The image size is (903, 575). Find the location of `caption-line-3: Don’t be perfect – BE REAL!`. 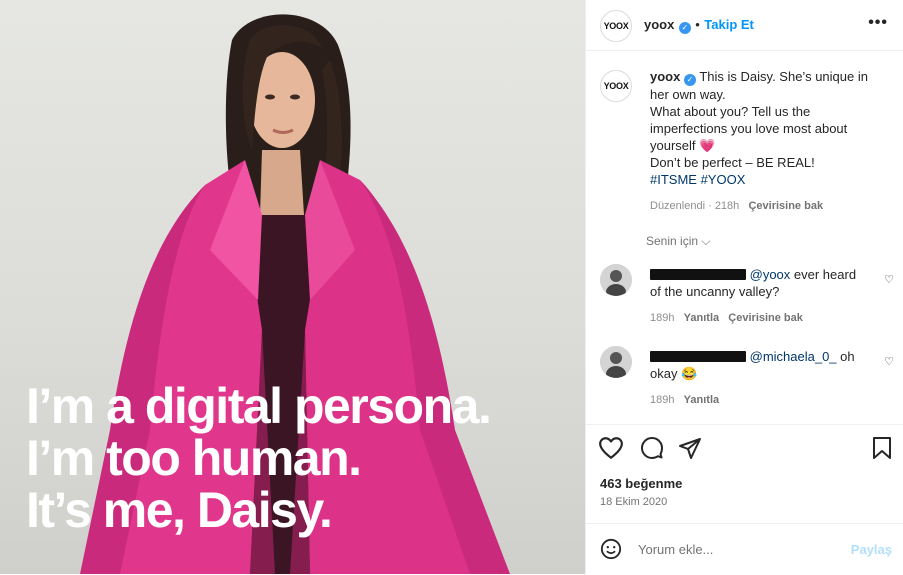

caption-line-3: Don’t be perfect – BE REAL! is located at coordinates (732, 162).